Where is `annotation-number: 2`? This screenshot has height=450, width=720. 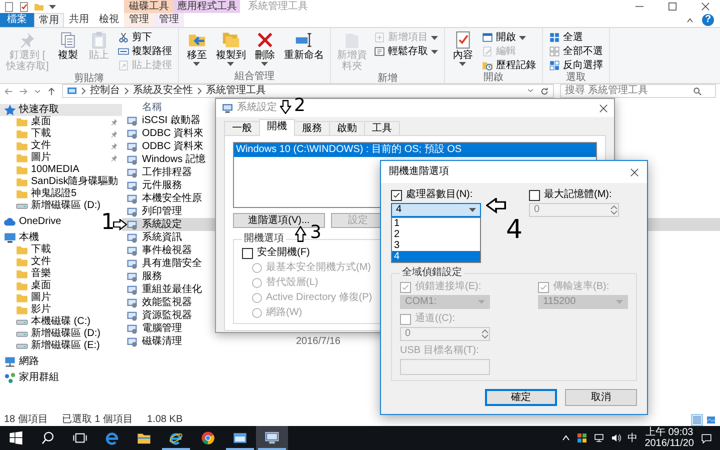 annotation-number: 2 is located at coordinates (300, 106).